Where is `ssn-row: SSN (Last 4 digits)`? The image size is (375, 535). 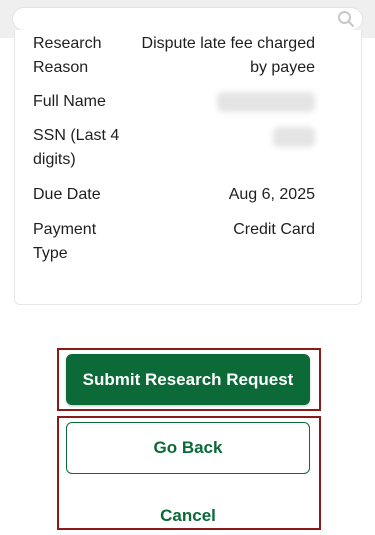 ssn-row: SSN (Last 4 digits) is located at coordinates (174, 148).